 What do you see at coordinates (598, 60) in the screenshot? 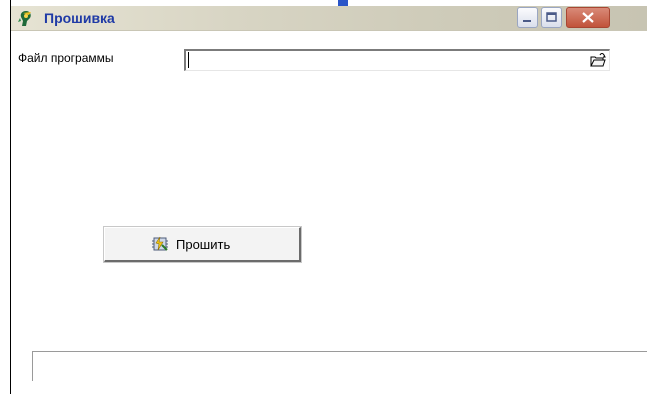
I see `folder-open-icon` at bounding box center [598, 60].